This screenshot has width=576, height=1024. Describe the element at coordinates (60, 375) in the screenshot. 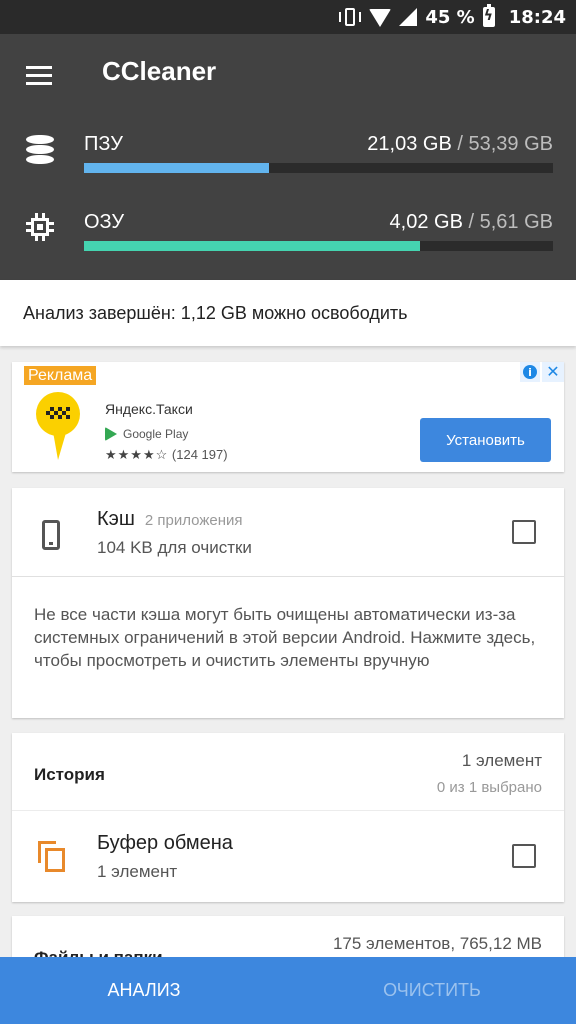

I see `ad-badge: Реклама` at that location.